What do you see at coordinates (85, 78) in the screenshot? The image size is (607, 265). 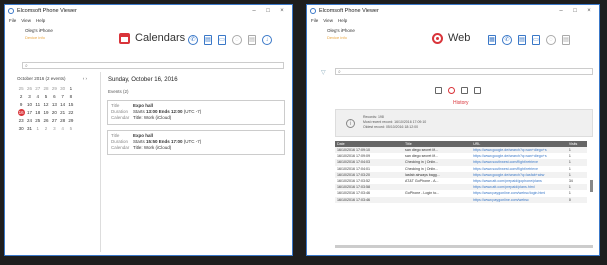 I see `month-nav: ‹ ›` at bounding box center [85, 78].